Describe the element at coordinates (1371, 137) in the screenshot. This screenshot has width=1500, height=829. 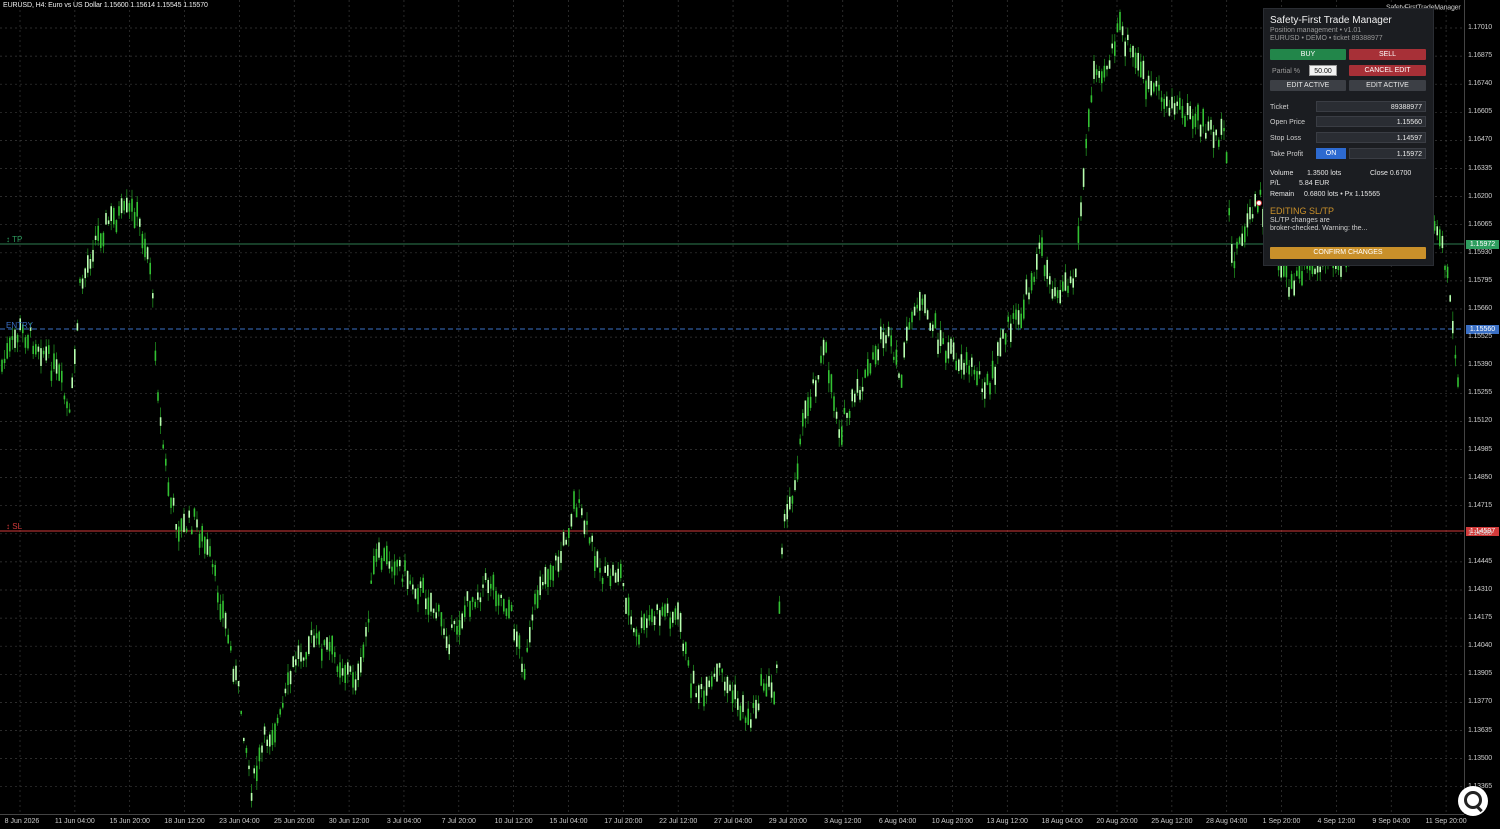
I see `stop-loss-input: 1.14597` at that location.